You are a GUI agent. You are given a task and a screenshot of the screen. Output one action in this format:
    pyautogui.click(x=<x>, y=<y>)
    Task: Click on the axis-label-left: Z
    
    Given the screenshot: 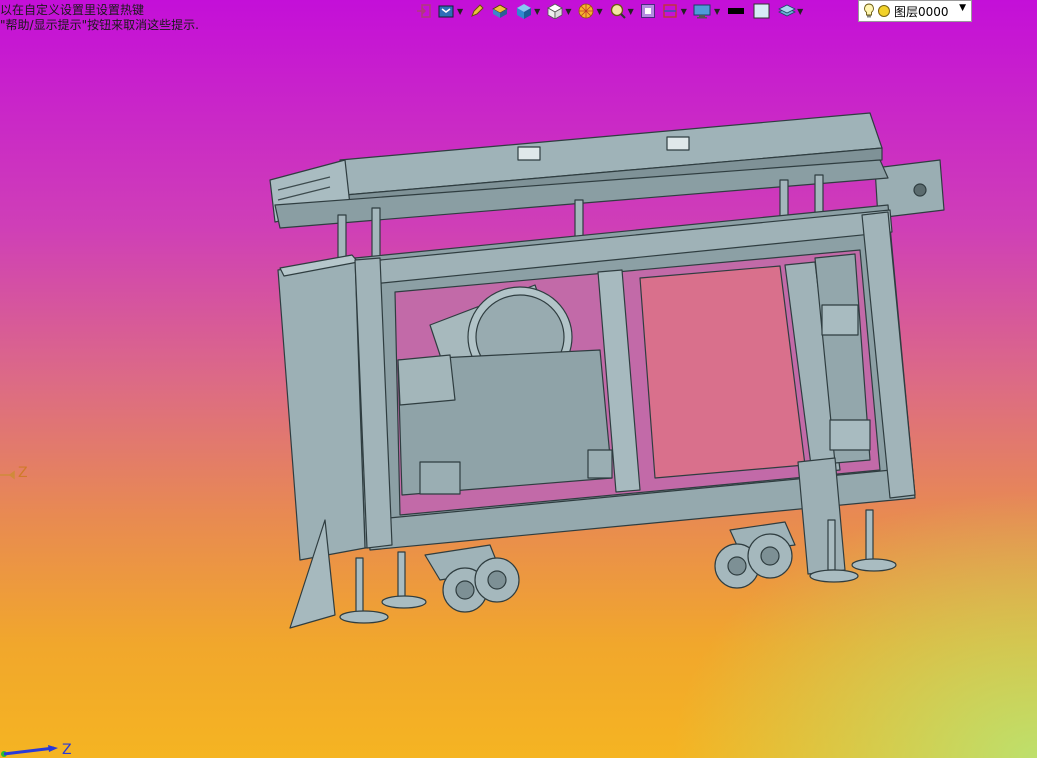 What is the action you would take?
    pyautogui.click(x=23, y=473)
    